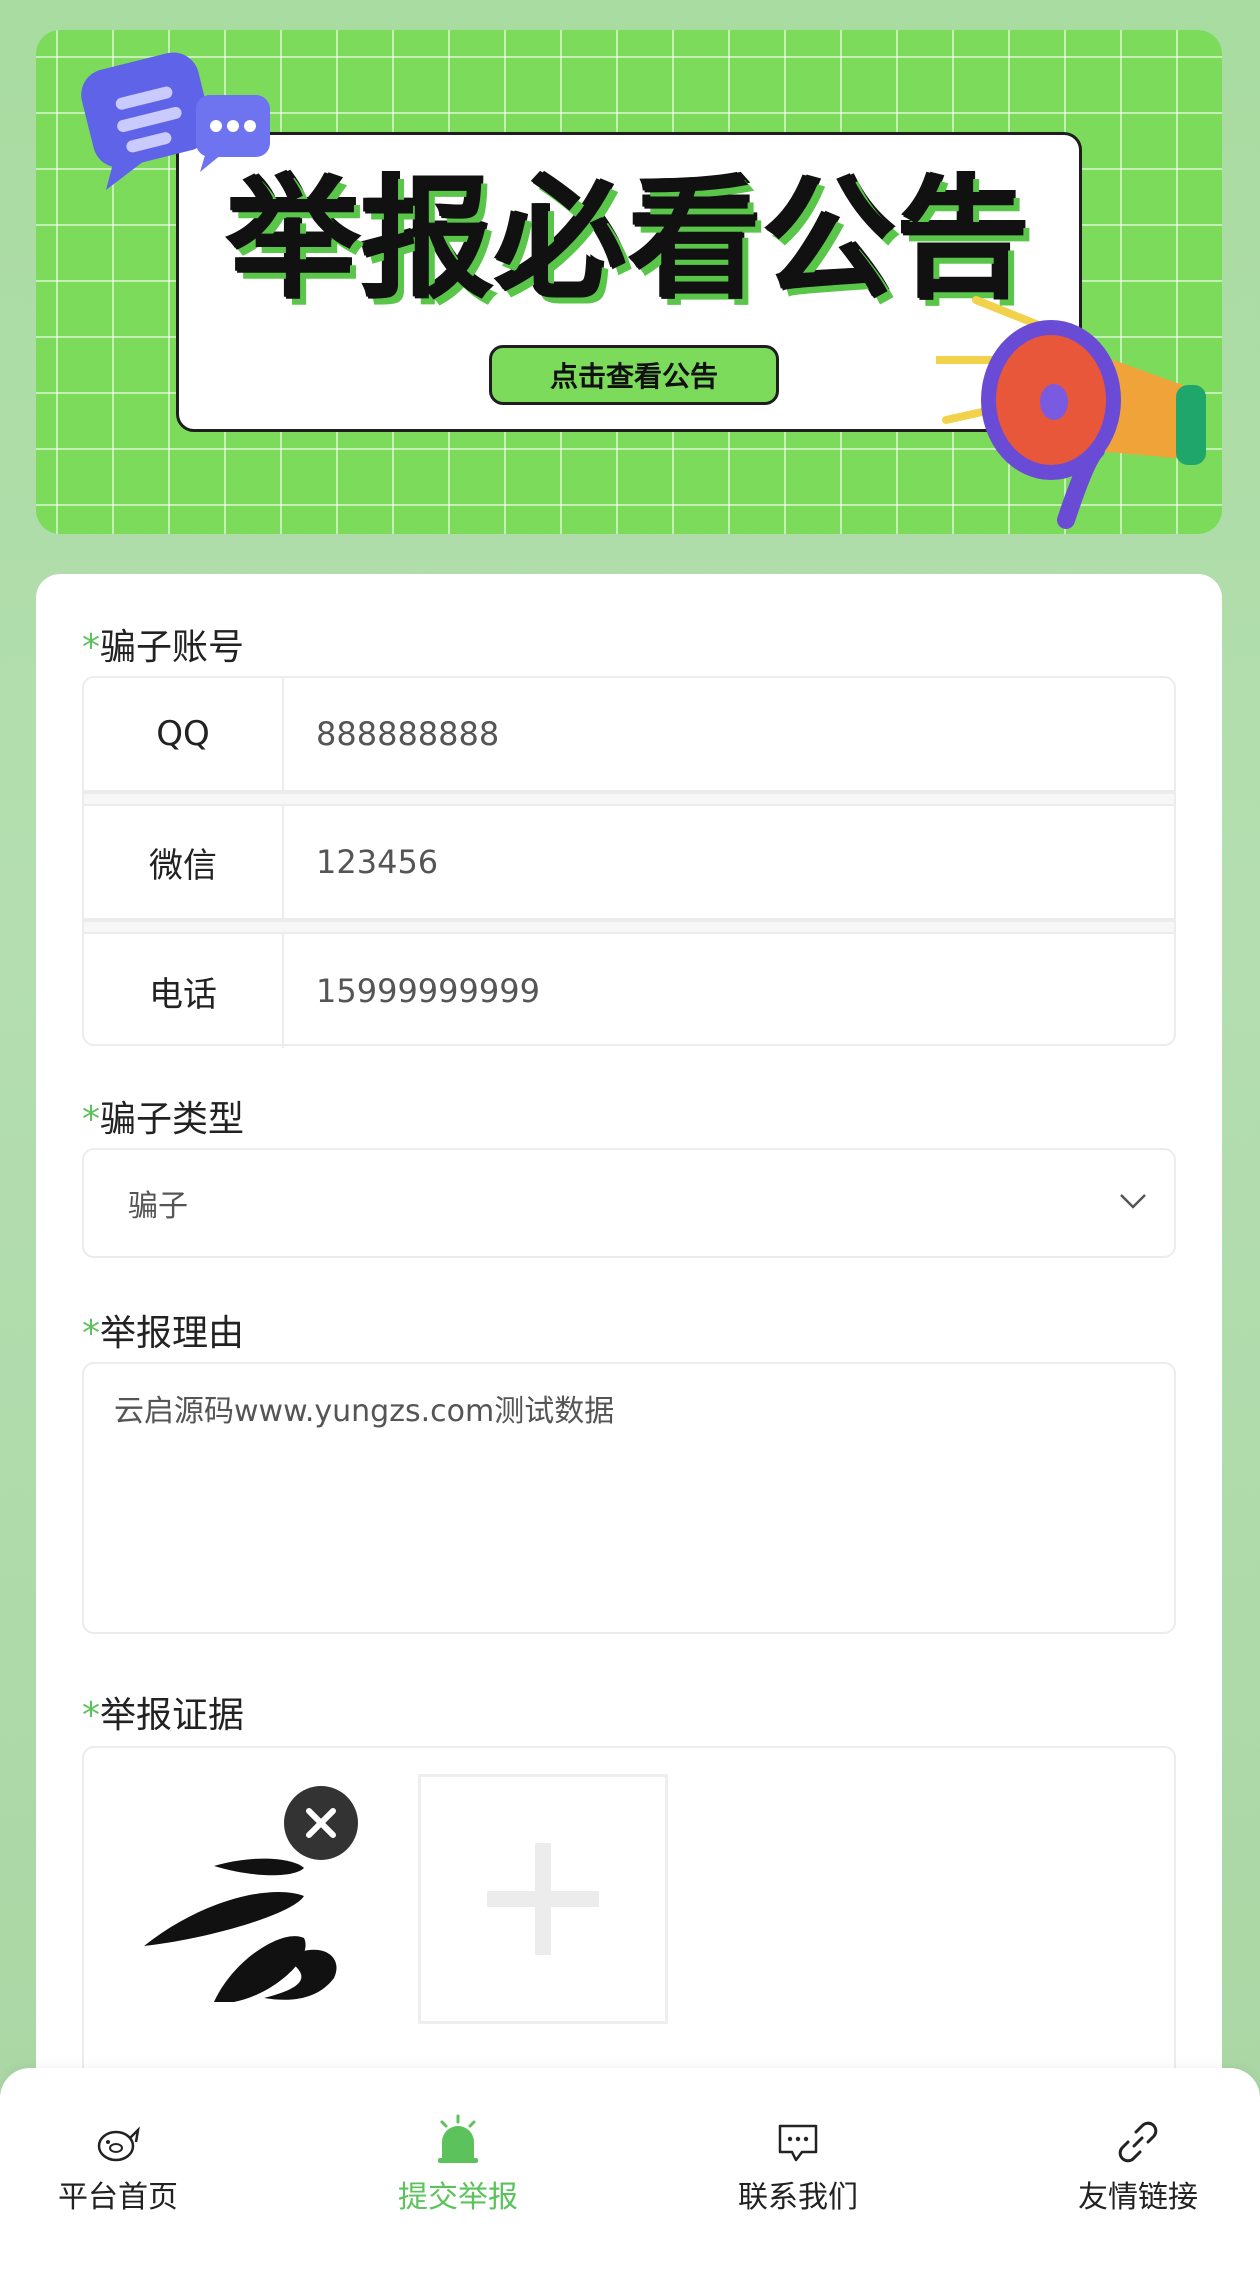 The width and height of the screenshot is (1260, 2279). I want to click on bottom-tab-bar: 平台首页 提交举报 联系我们 友情链接, so click(630, 2173).